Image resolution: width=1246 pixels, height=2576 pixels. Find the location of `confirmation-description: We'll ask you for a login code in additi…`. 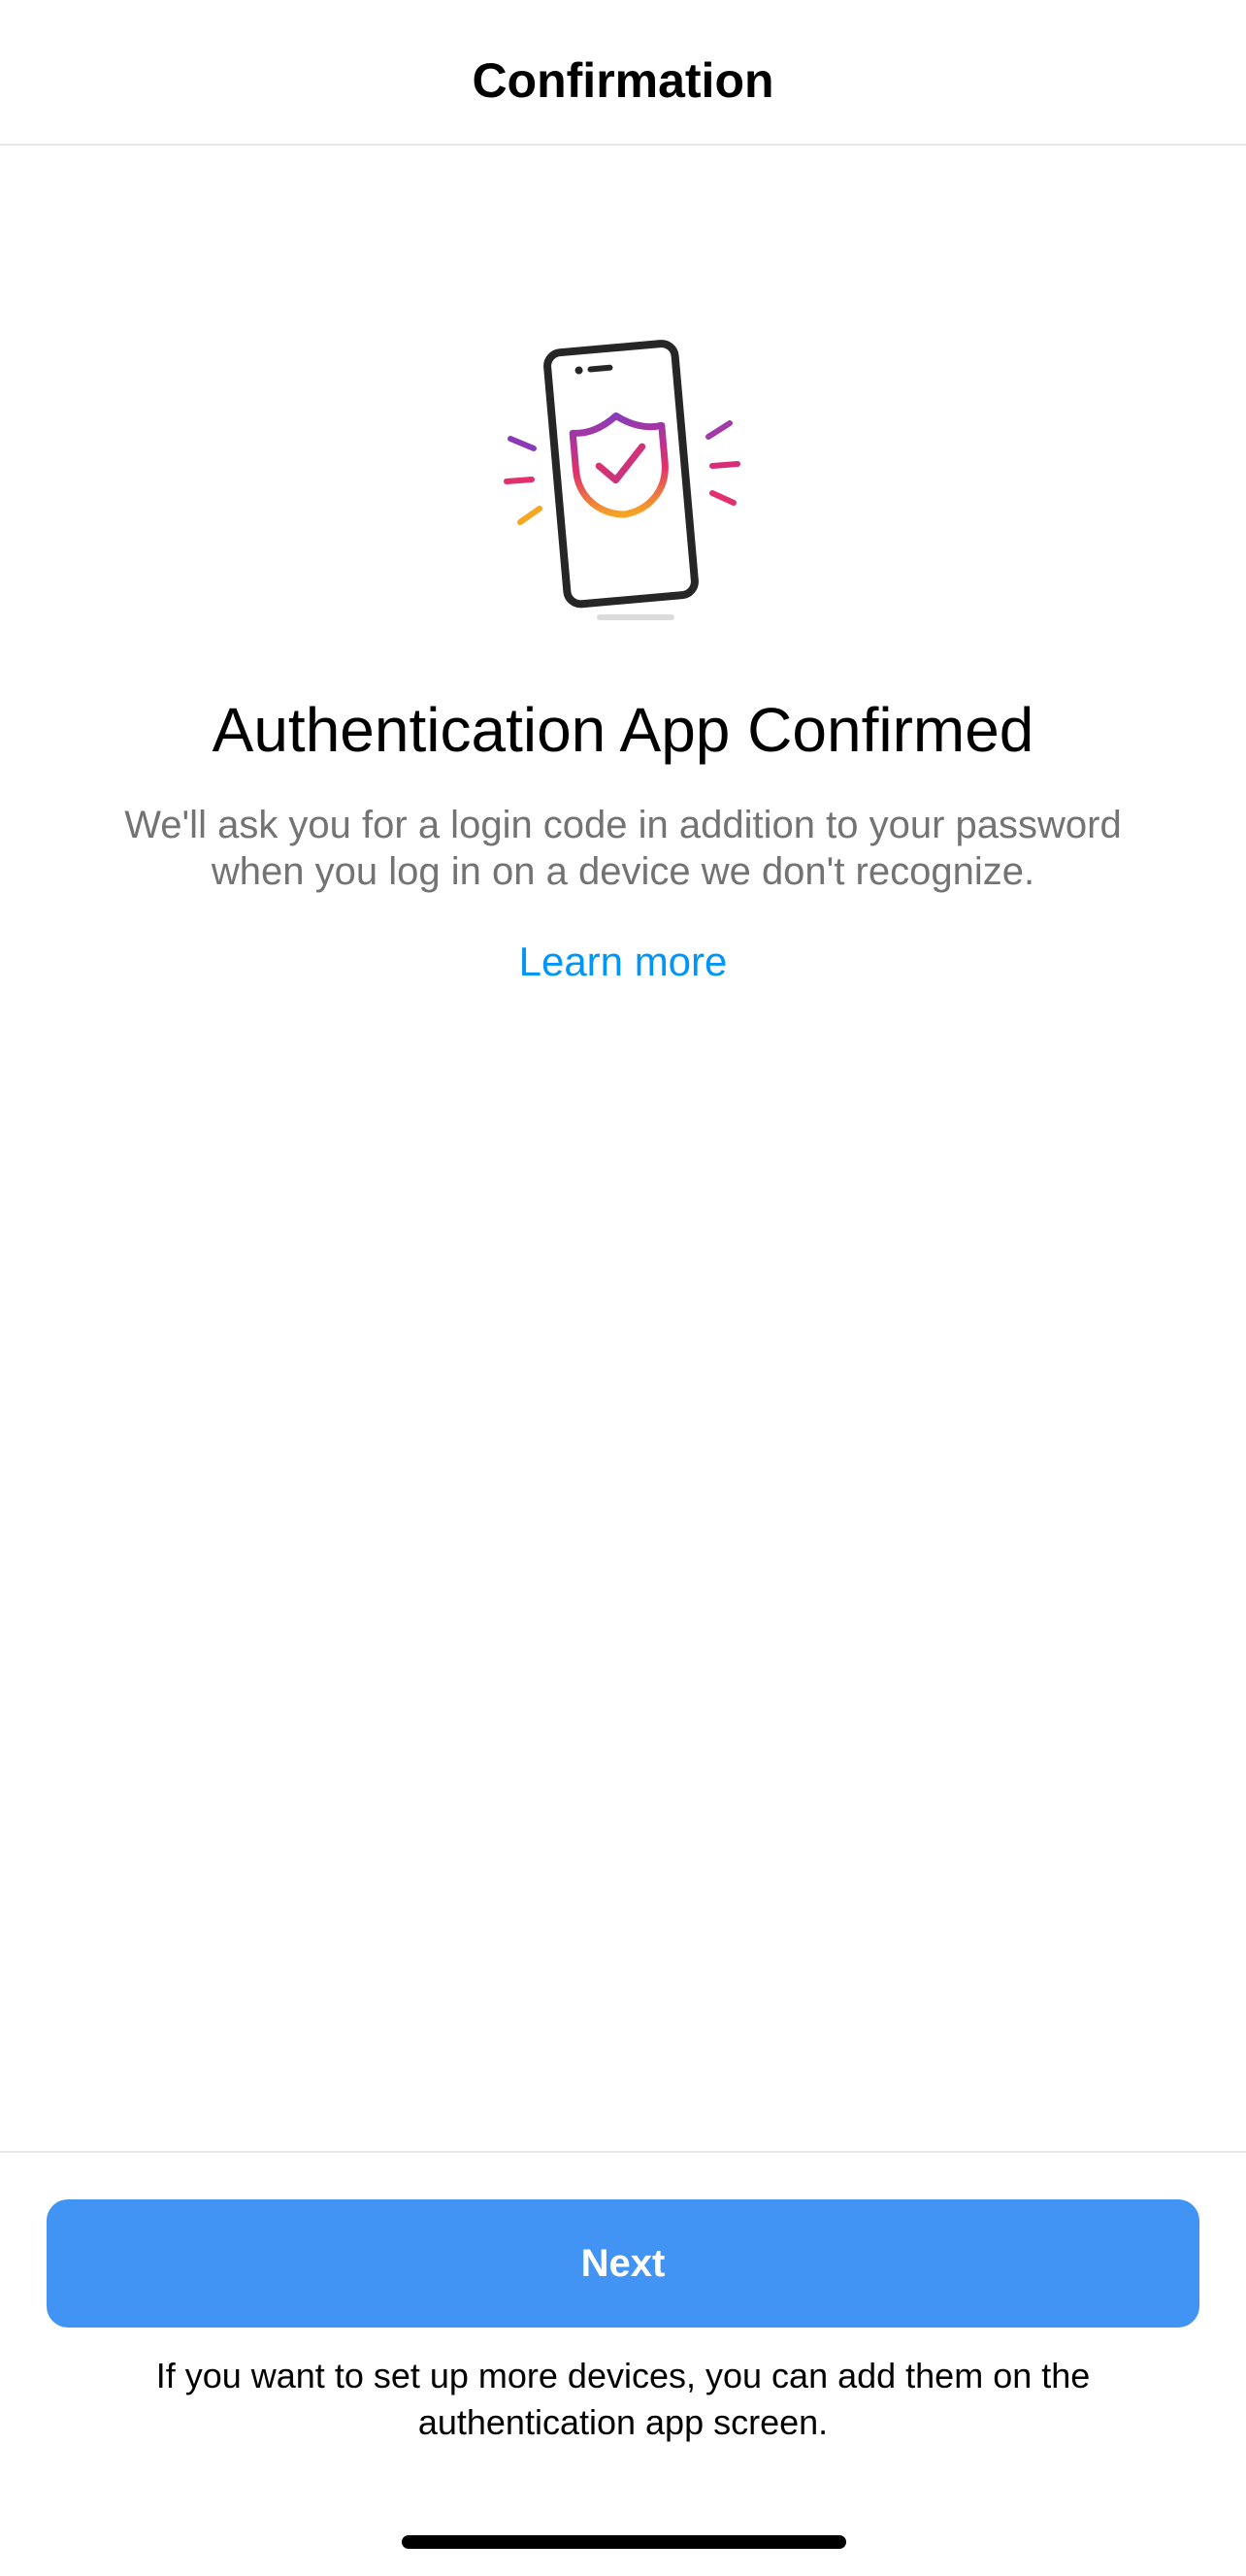

confirmation-description: We'll ask you for a login code in additi… is located at coordinates (623, 848).